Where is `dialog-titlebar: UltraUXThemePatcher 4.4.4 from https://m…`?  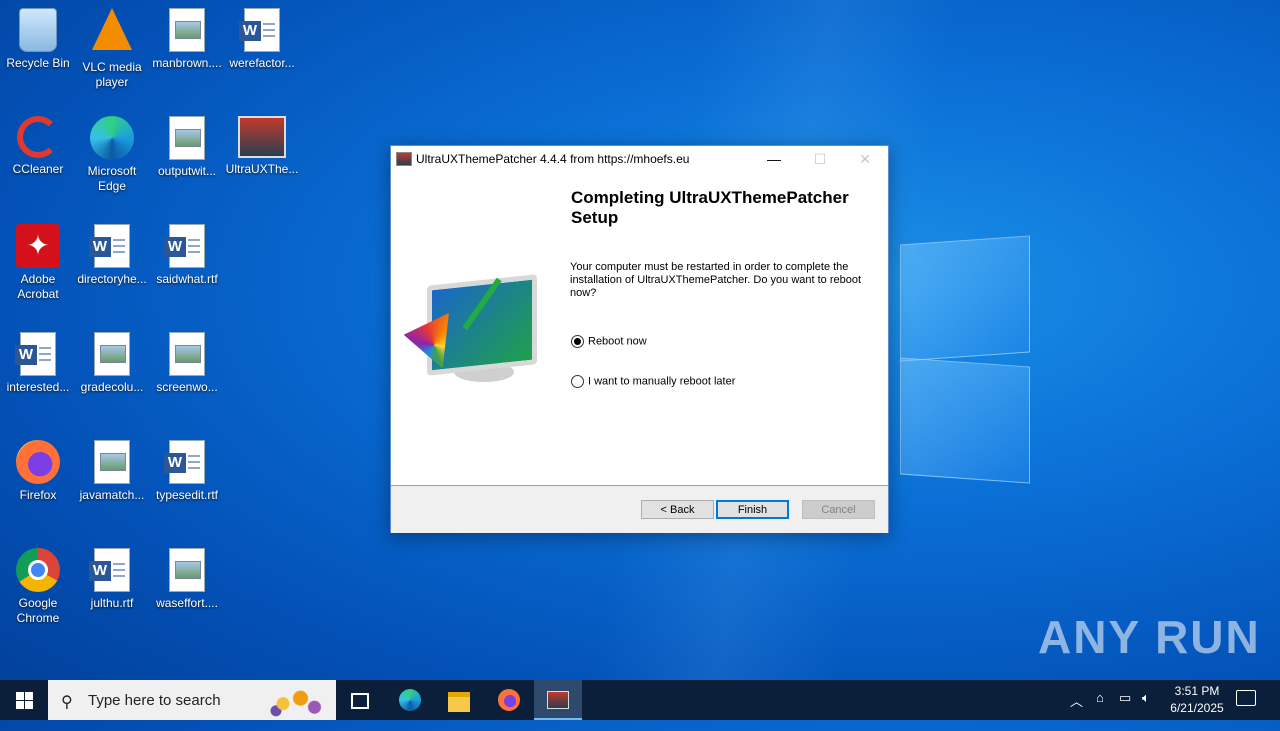
dialog-titlebar: UltraUXThemePatcher 4.4.4 from https://m… is located at coordinates (639, 159).